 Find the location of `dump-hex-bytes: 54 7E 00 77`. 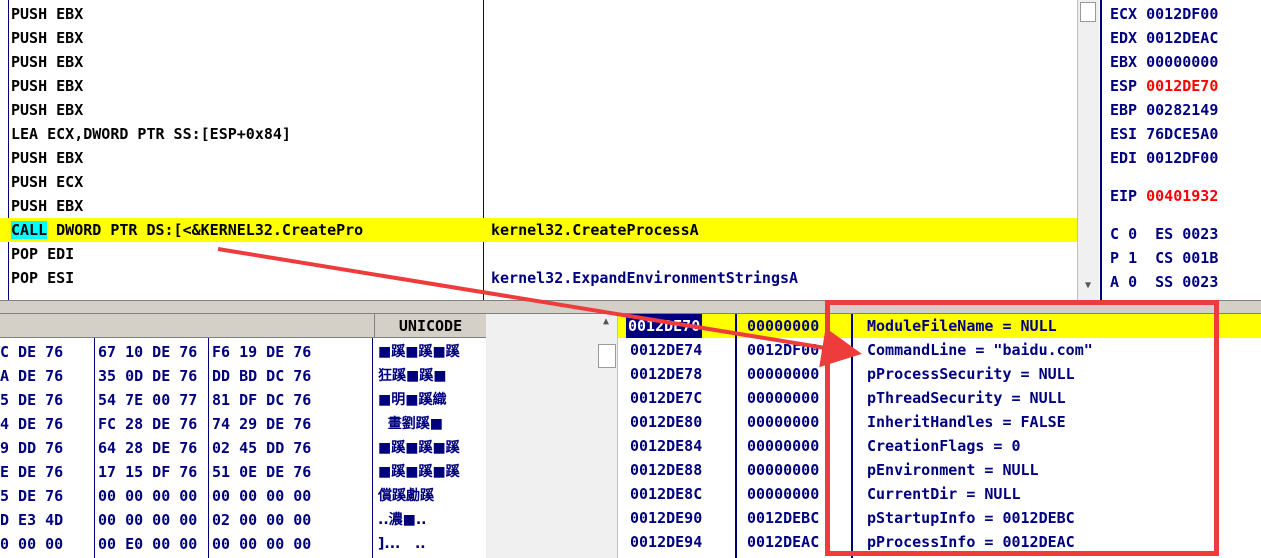

dump-hex-bytes: 54 7E 00 77 is located at coordinates (147, 400).